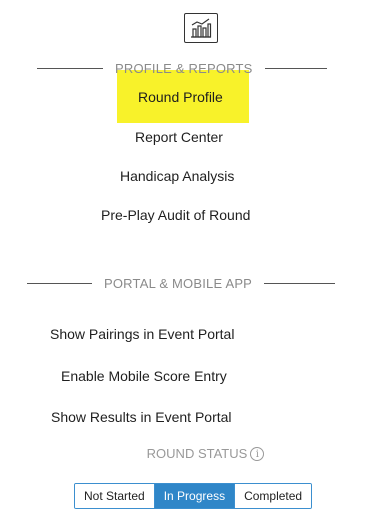 This screenshot has width=375, height=510. Describe the element at coordinates (257, 453) in the screenshot. I see `info-icon: i` at that location.